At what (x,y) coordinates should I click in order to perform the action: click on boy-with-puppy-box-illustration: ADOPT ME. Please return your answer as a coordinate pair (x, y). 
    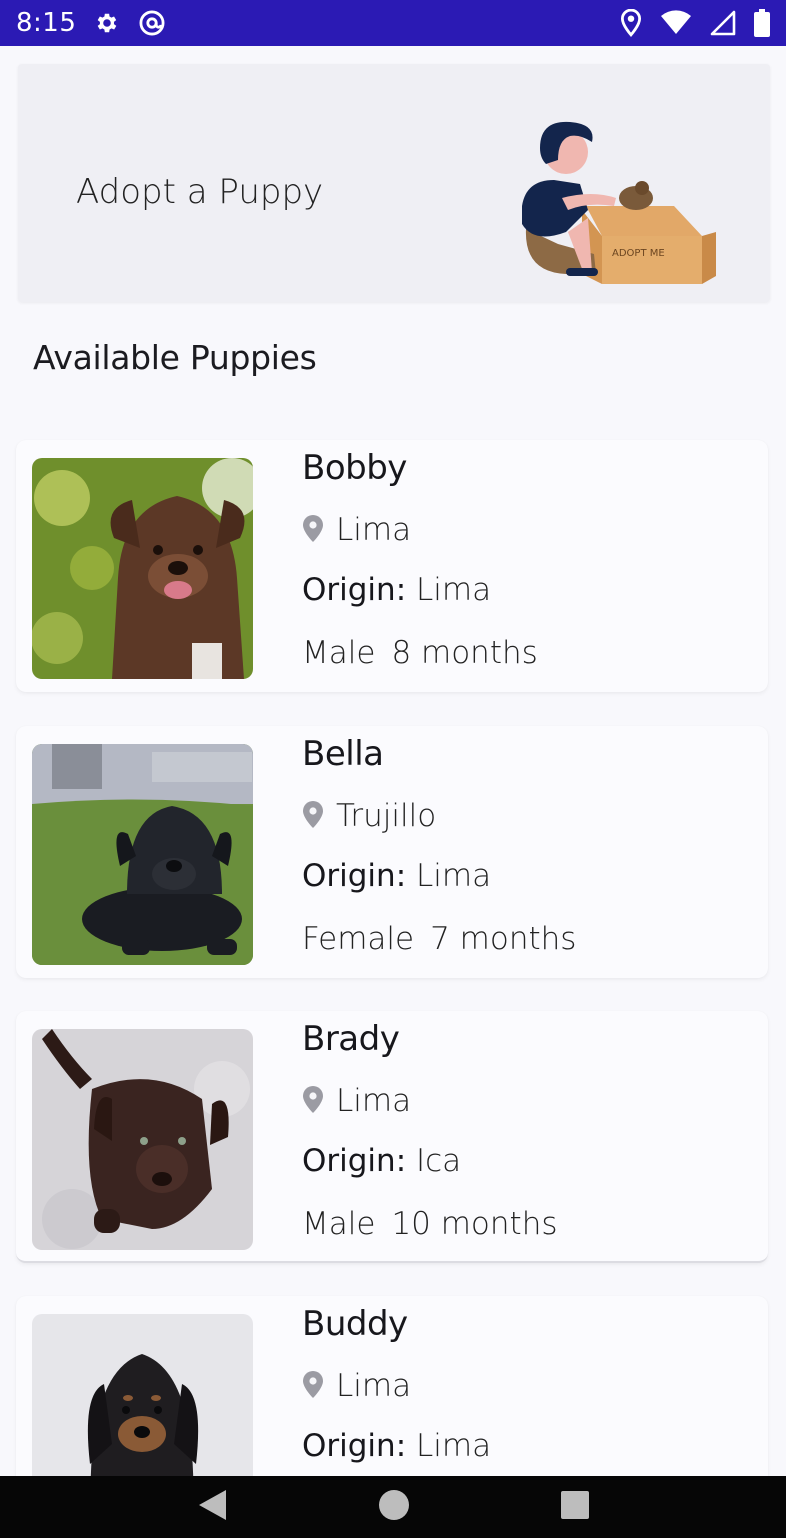
    Looking at the image, I should click on (616, 201).